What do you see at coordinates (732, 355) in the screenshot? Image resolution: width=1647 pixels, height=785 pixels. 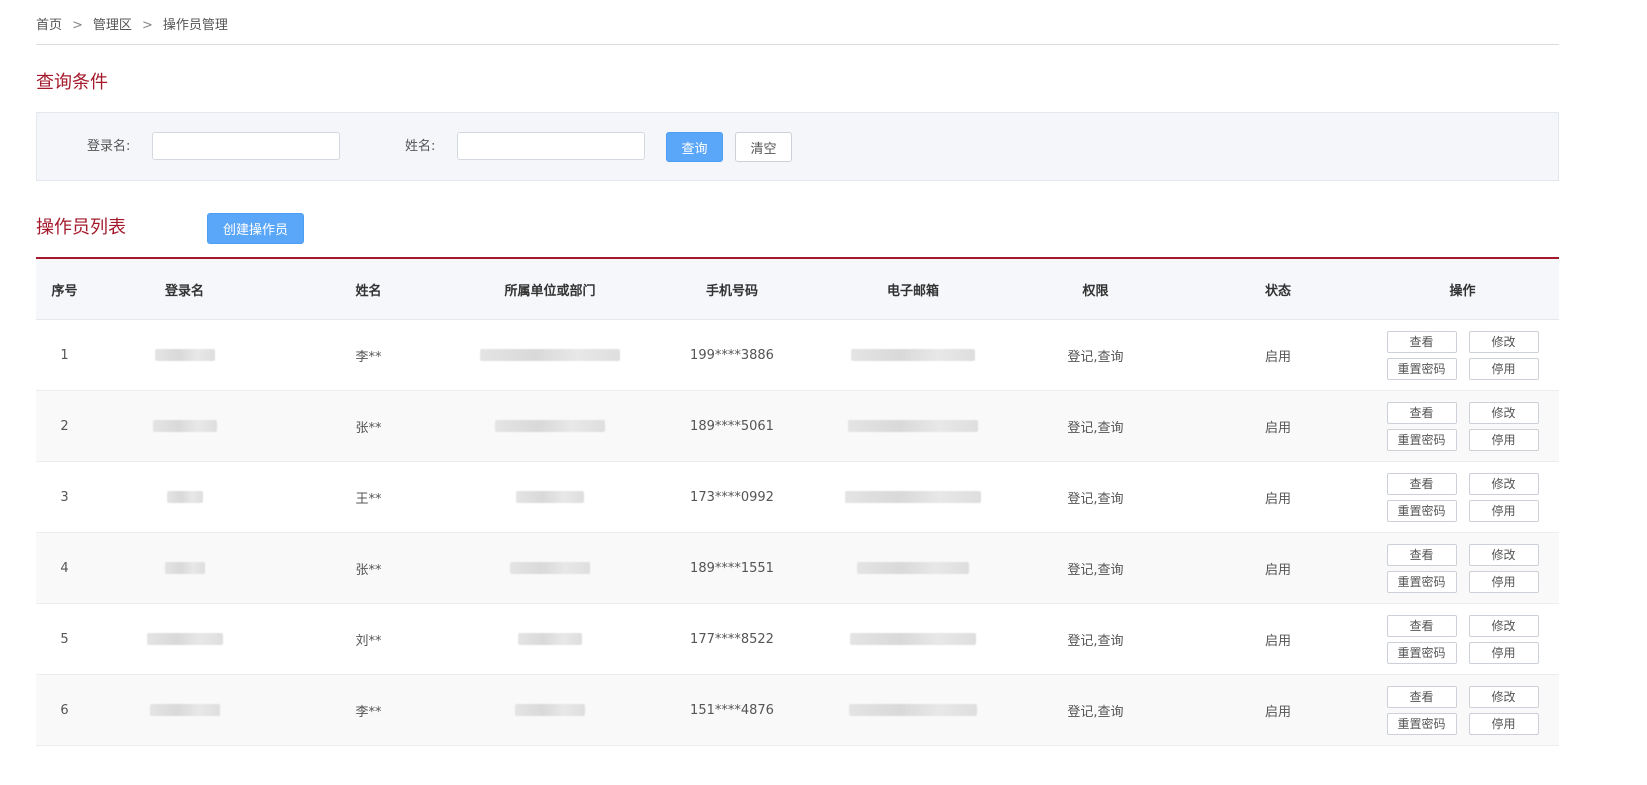 I see `cell-phone: 199****3886` at bounding box center [732, 355].